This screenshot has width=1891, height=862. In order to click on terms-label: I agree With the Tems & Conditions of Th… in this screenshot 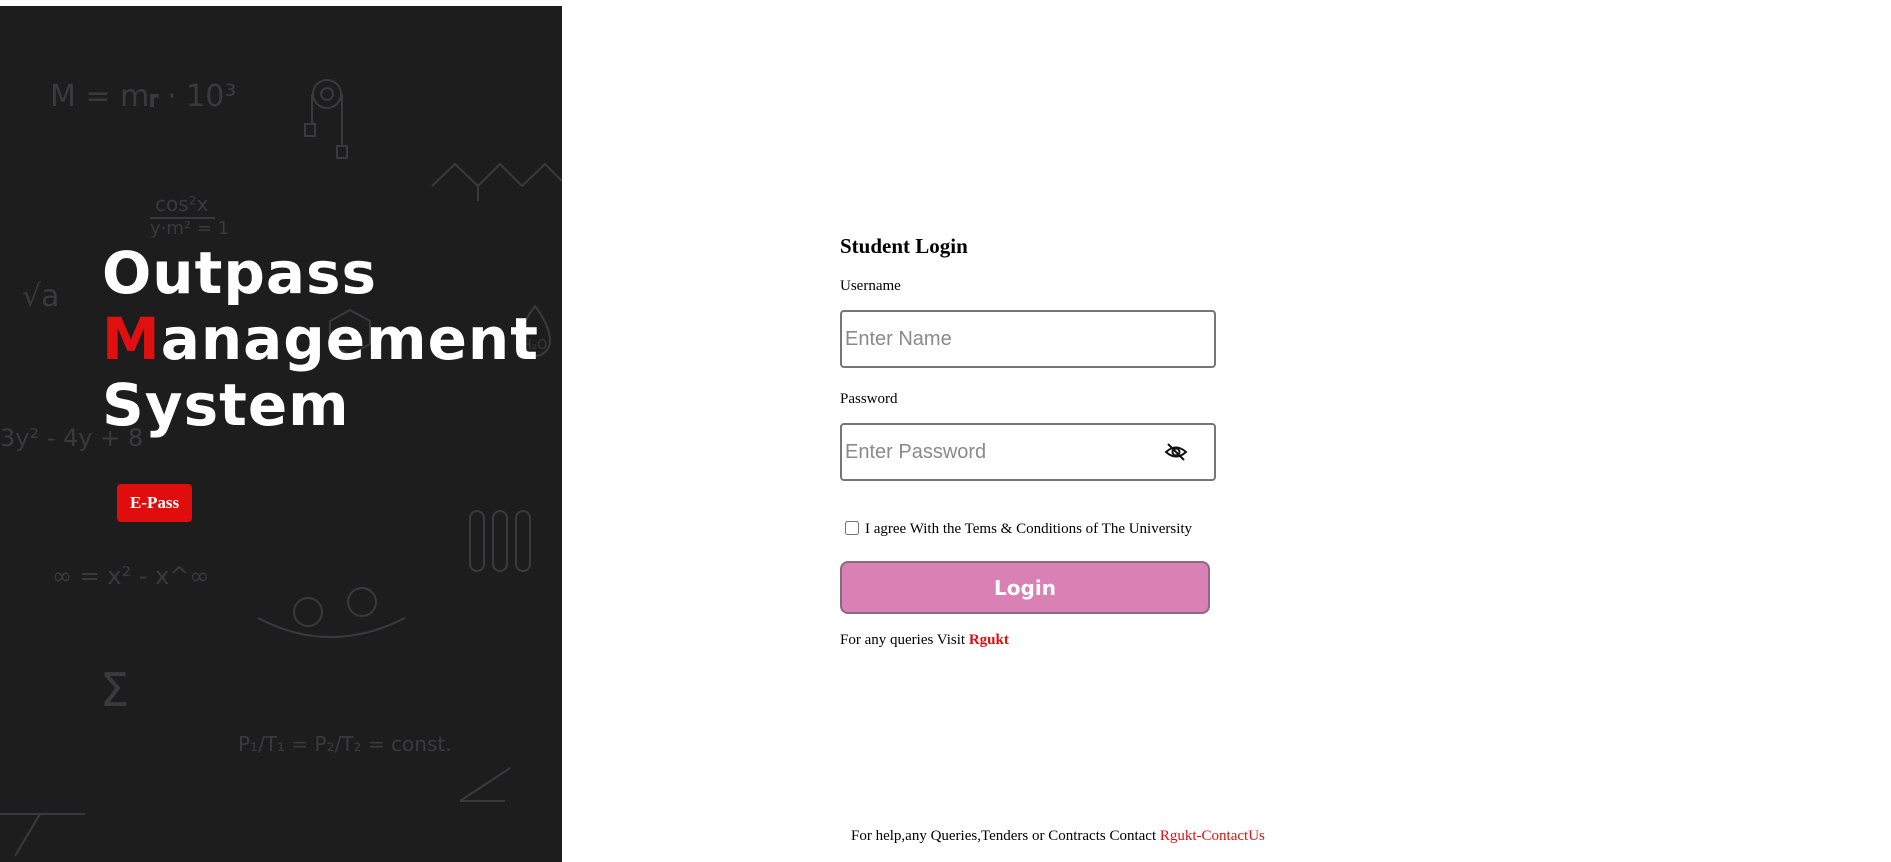, I will do `click(1029, 529)`.